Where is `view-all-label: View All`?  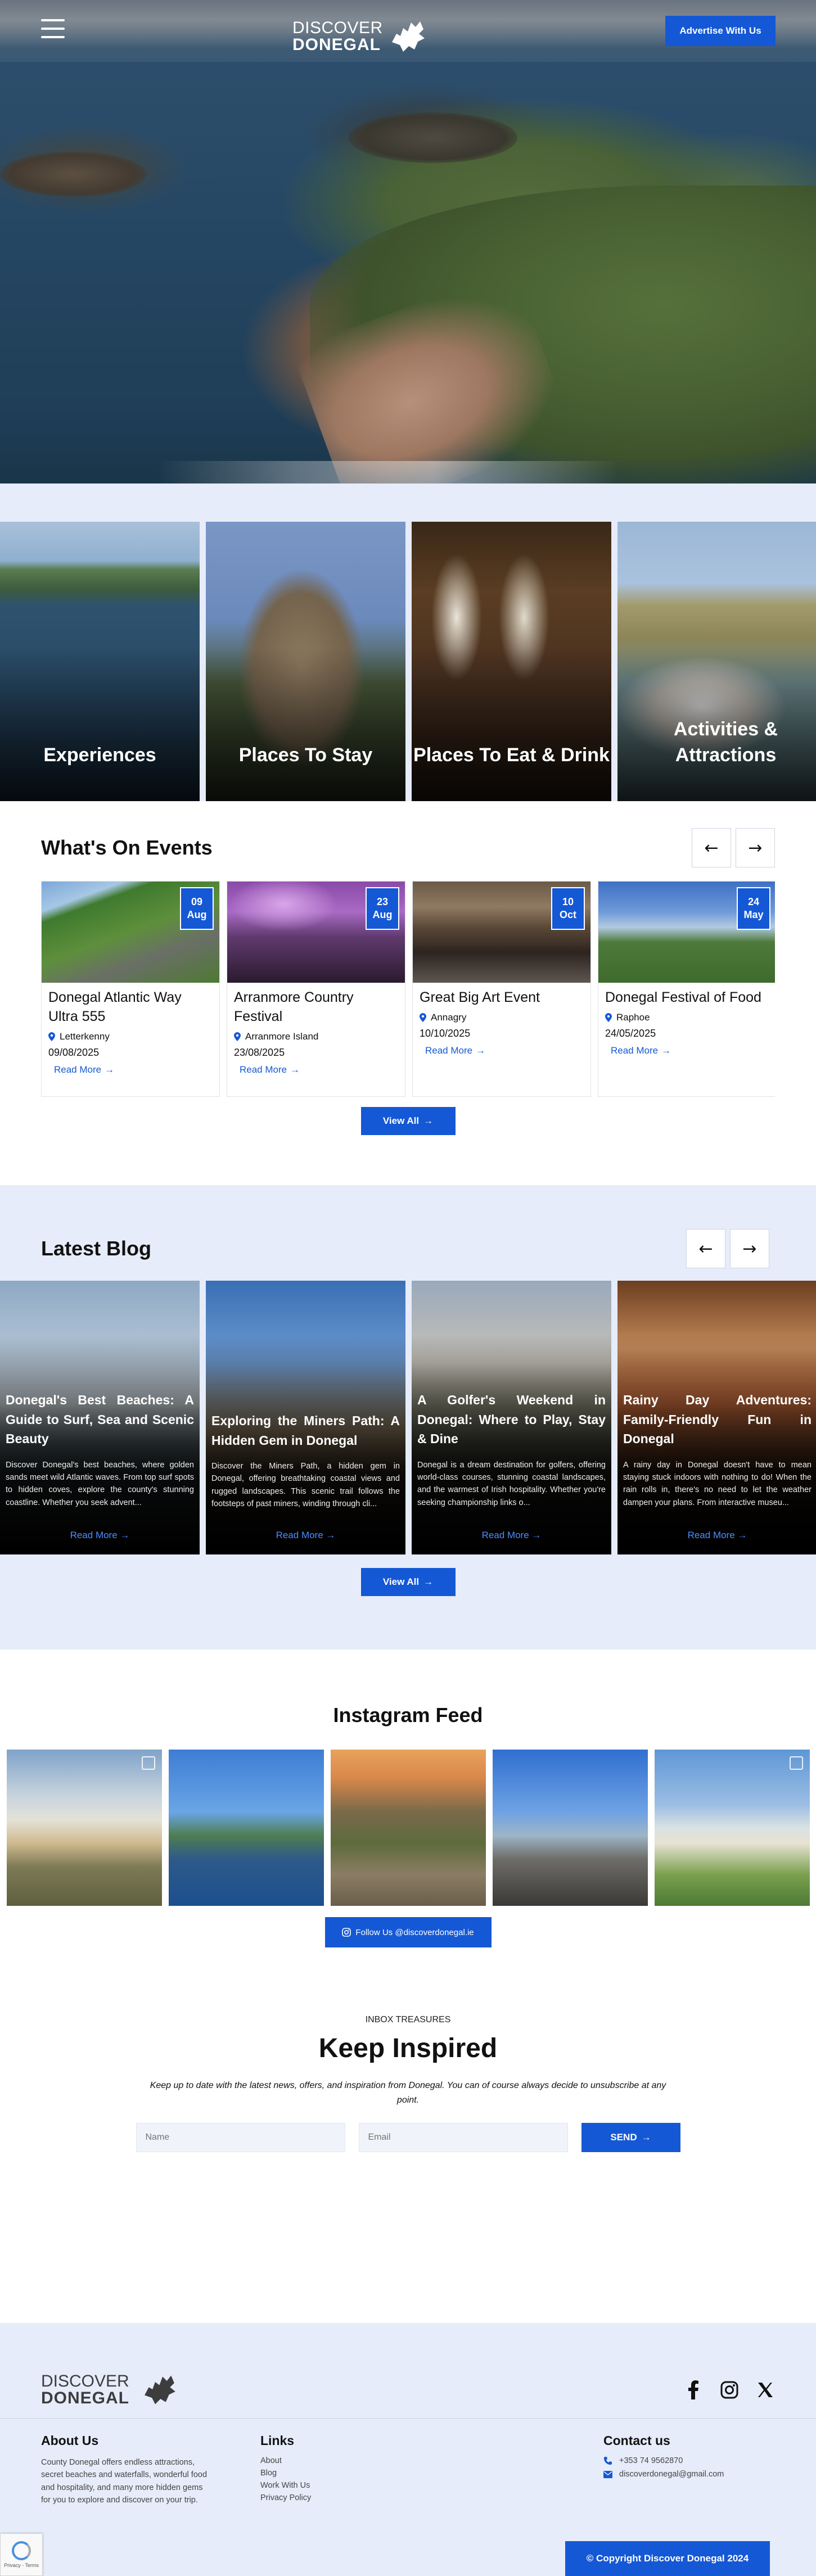 view-all-label: View All is located at coordinates (401, 1120).